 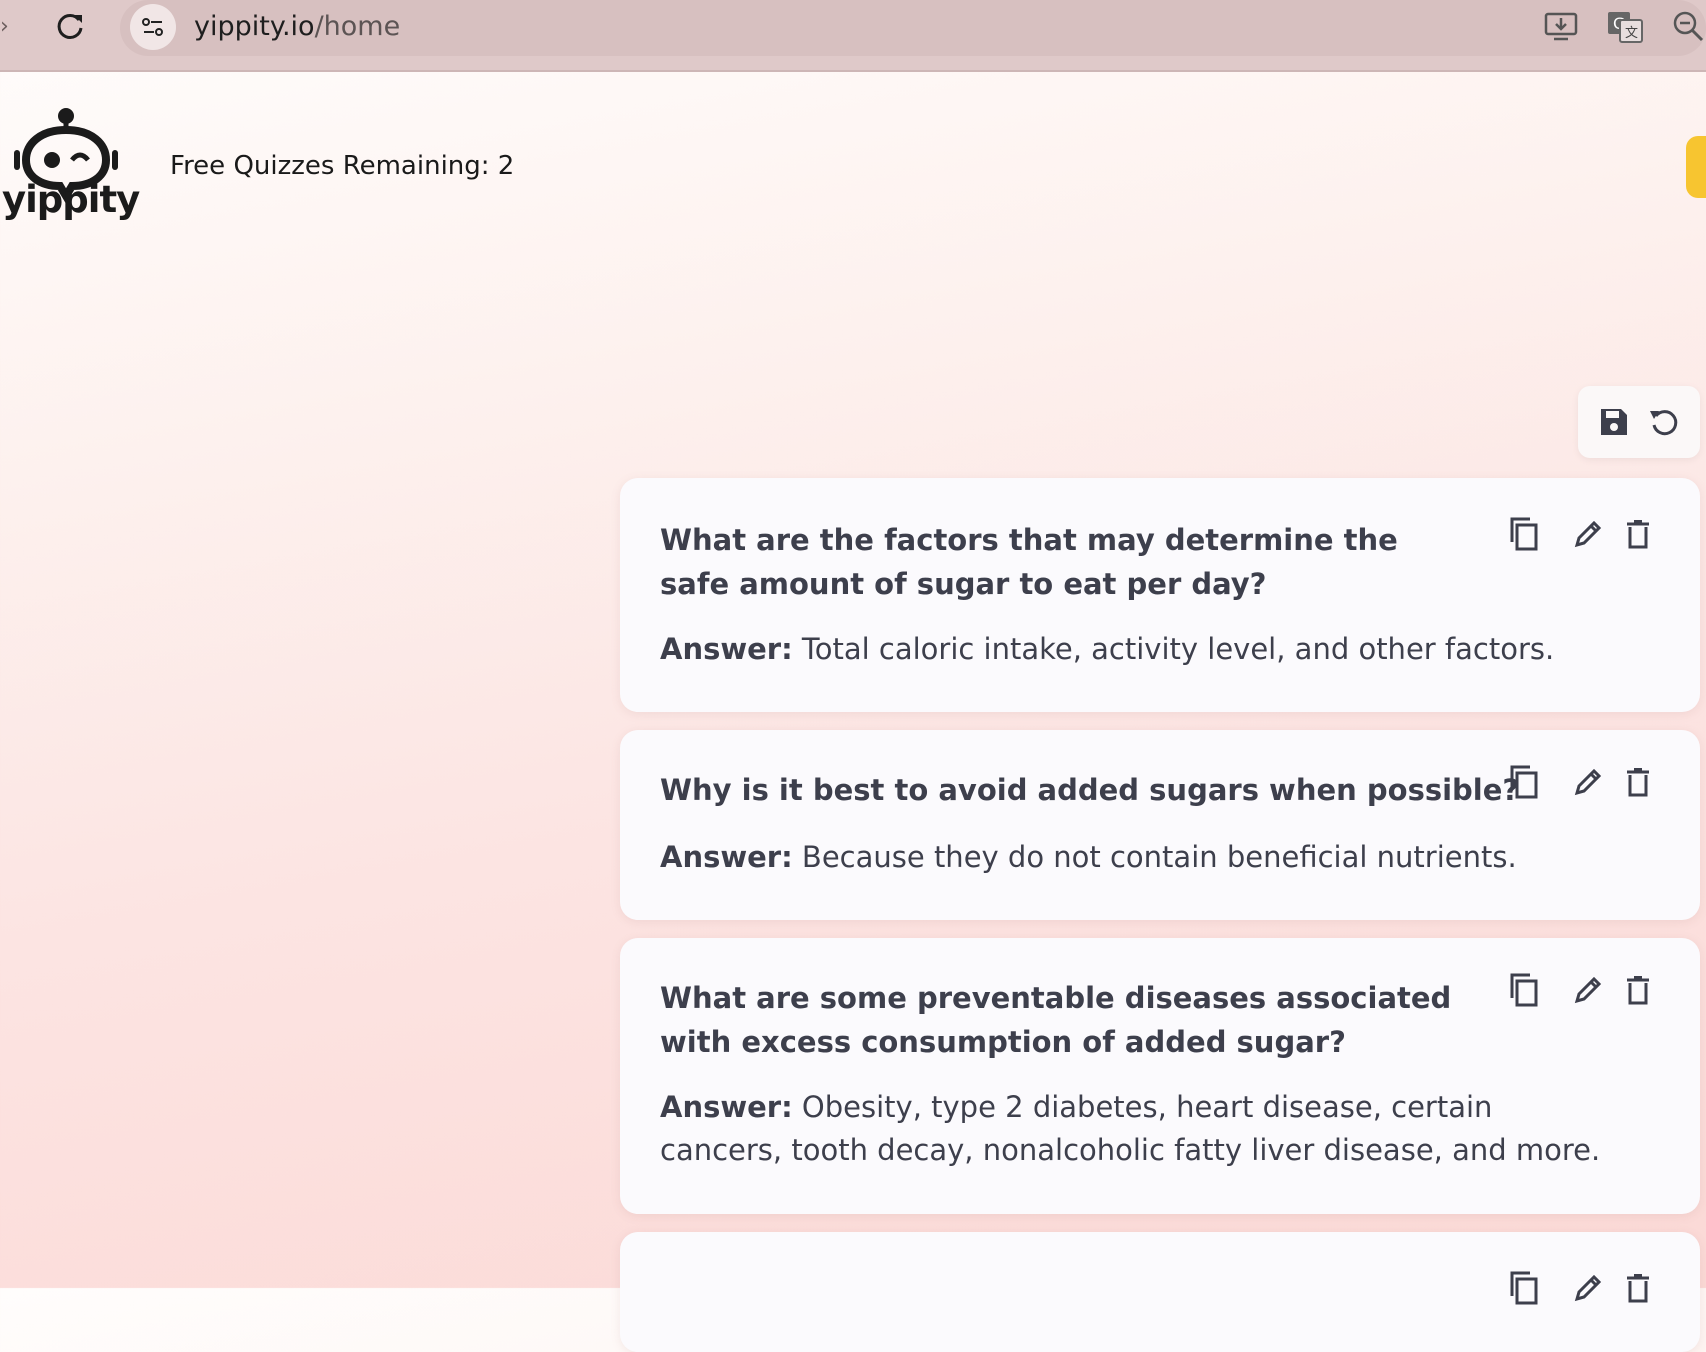 I want to click on free-quizzes-remaining: Free Quizzes Remaining: 2, so click(x=342, y=166).